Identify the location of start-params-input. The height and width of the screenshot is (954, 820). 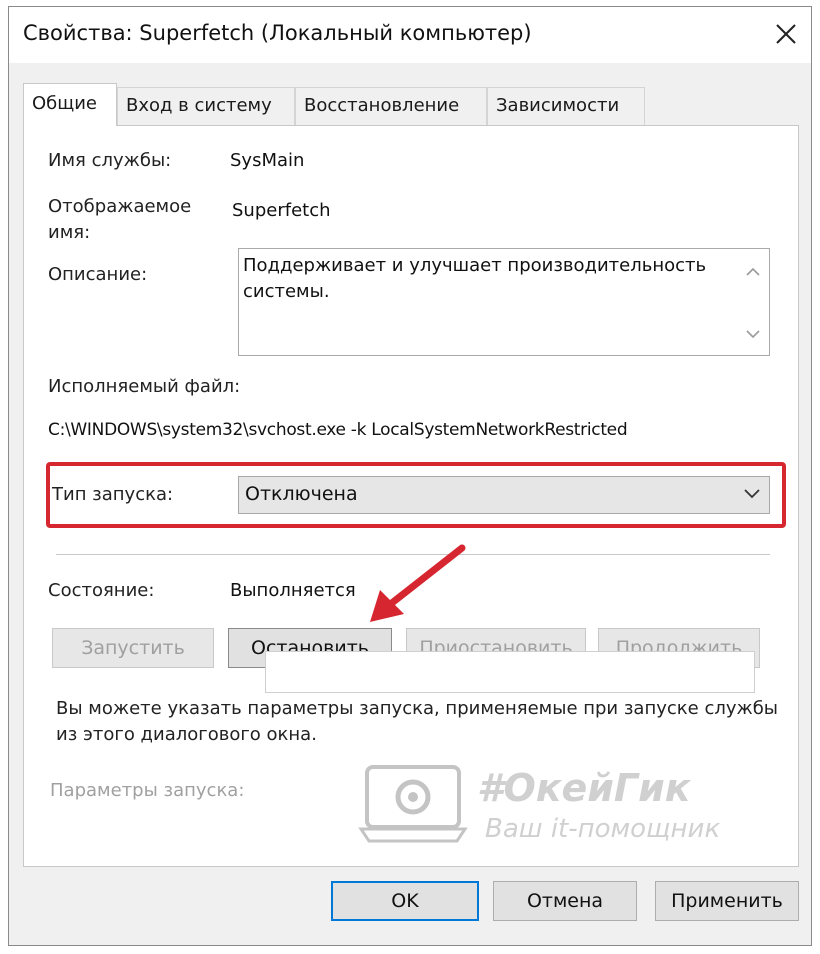
(510, 672).